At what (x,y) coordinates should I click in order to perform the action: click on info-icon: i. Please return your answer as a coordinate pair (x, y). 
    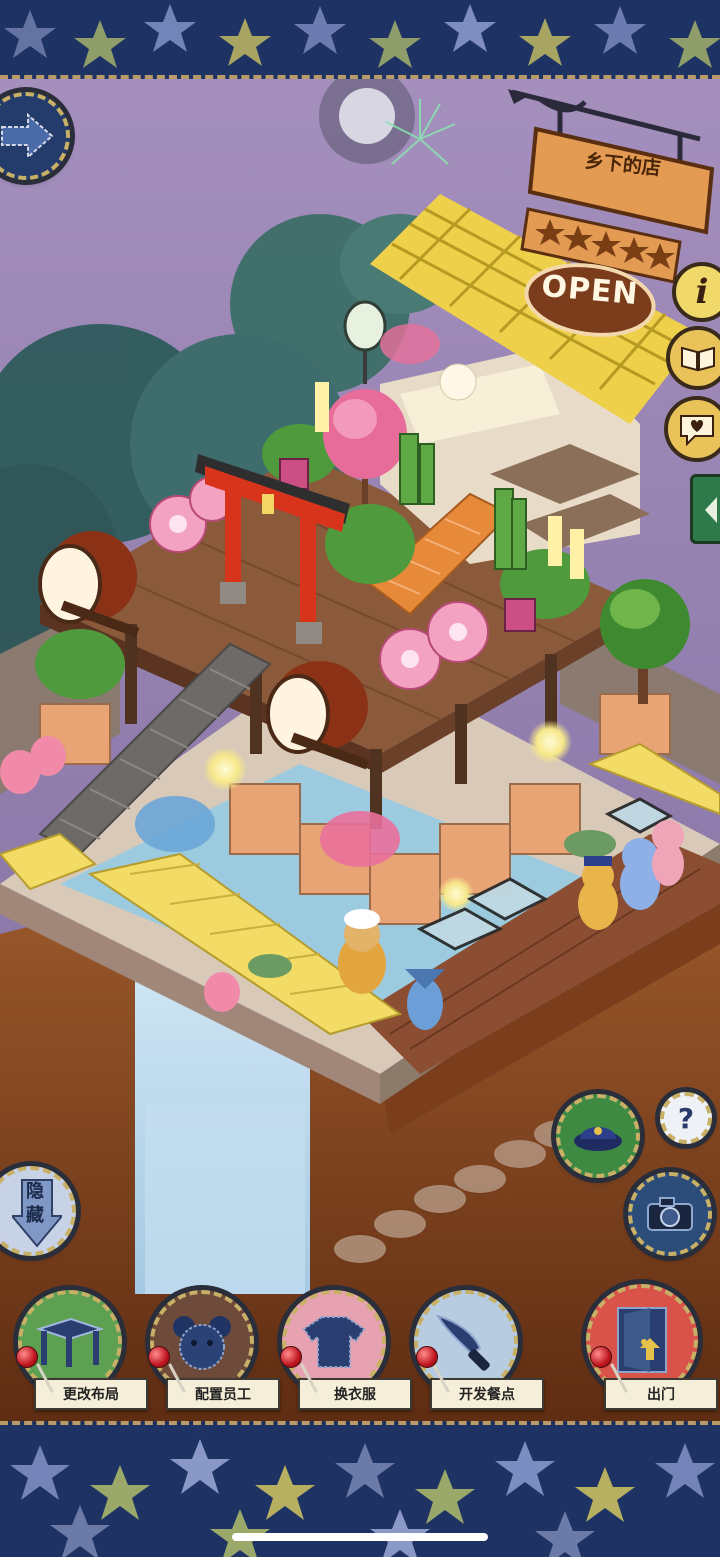
    Looking at the image, I should click on (702, 292).